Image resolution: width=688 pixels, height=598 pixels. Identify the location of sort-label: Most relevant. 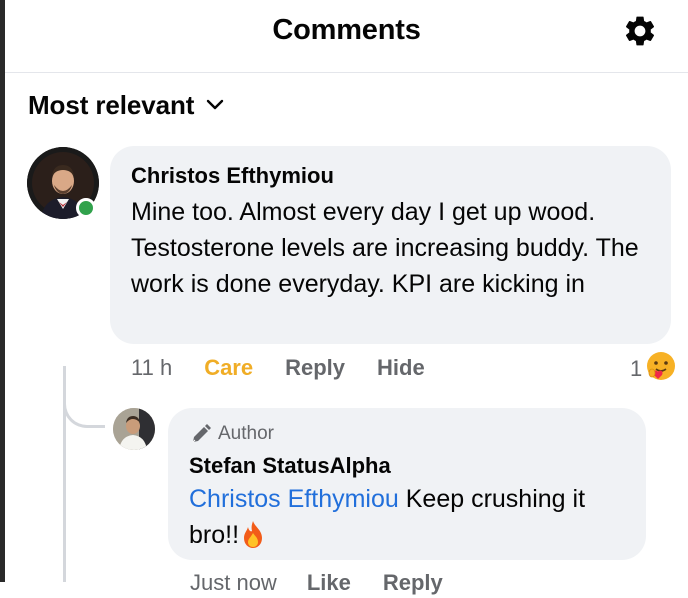
(111, 104).